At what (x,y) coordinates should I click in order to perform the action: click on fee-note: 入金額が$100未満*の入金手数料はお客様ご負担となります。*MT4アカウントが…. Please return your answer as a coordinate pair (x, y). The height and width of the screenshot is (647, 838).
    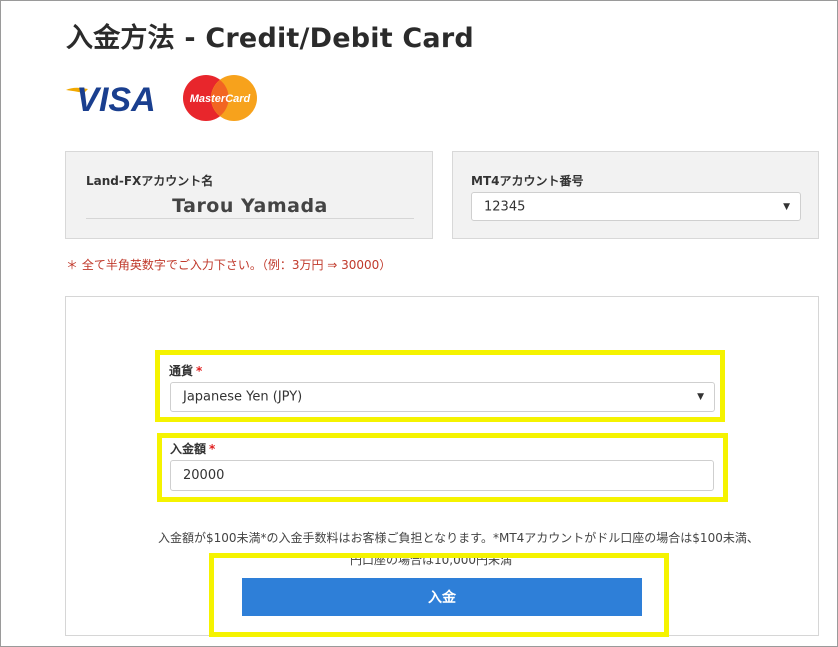
    Looking at the image, I should click on (458, 538).